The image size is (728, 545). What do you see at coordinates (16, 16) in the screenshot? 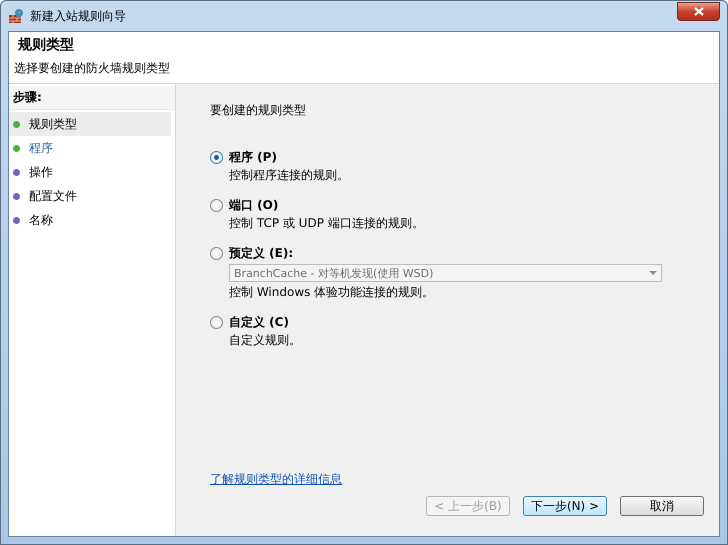
I see `firewall-icon` at bounding box center [16, 16].